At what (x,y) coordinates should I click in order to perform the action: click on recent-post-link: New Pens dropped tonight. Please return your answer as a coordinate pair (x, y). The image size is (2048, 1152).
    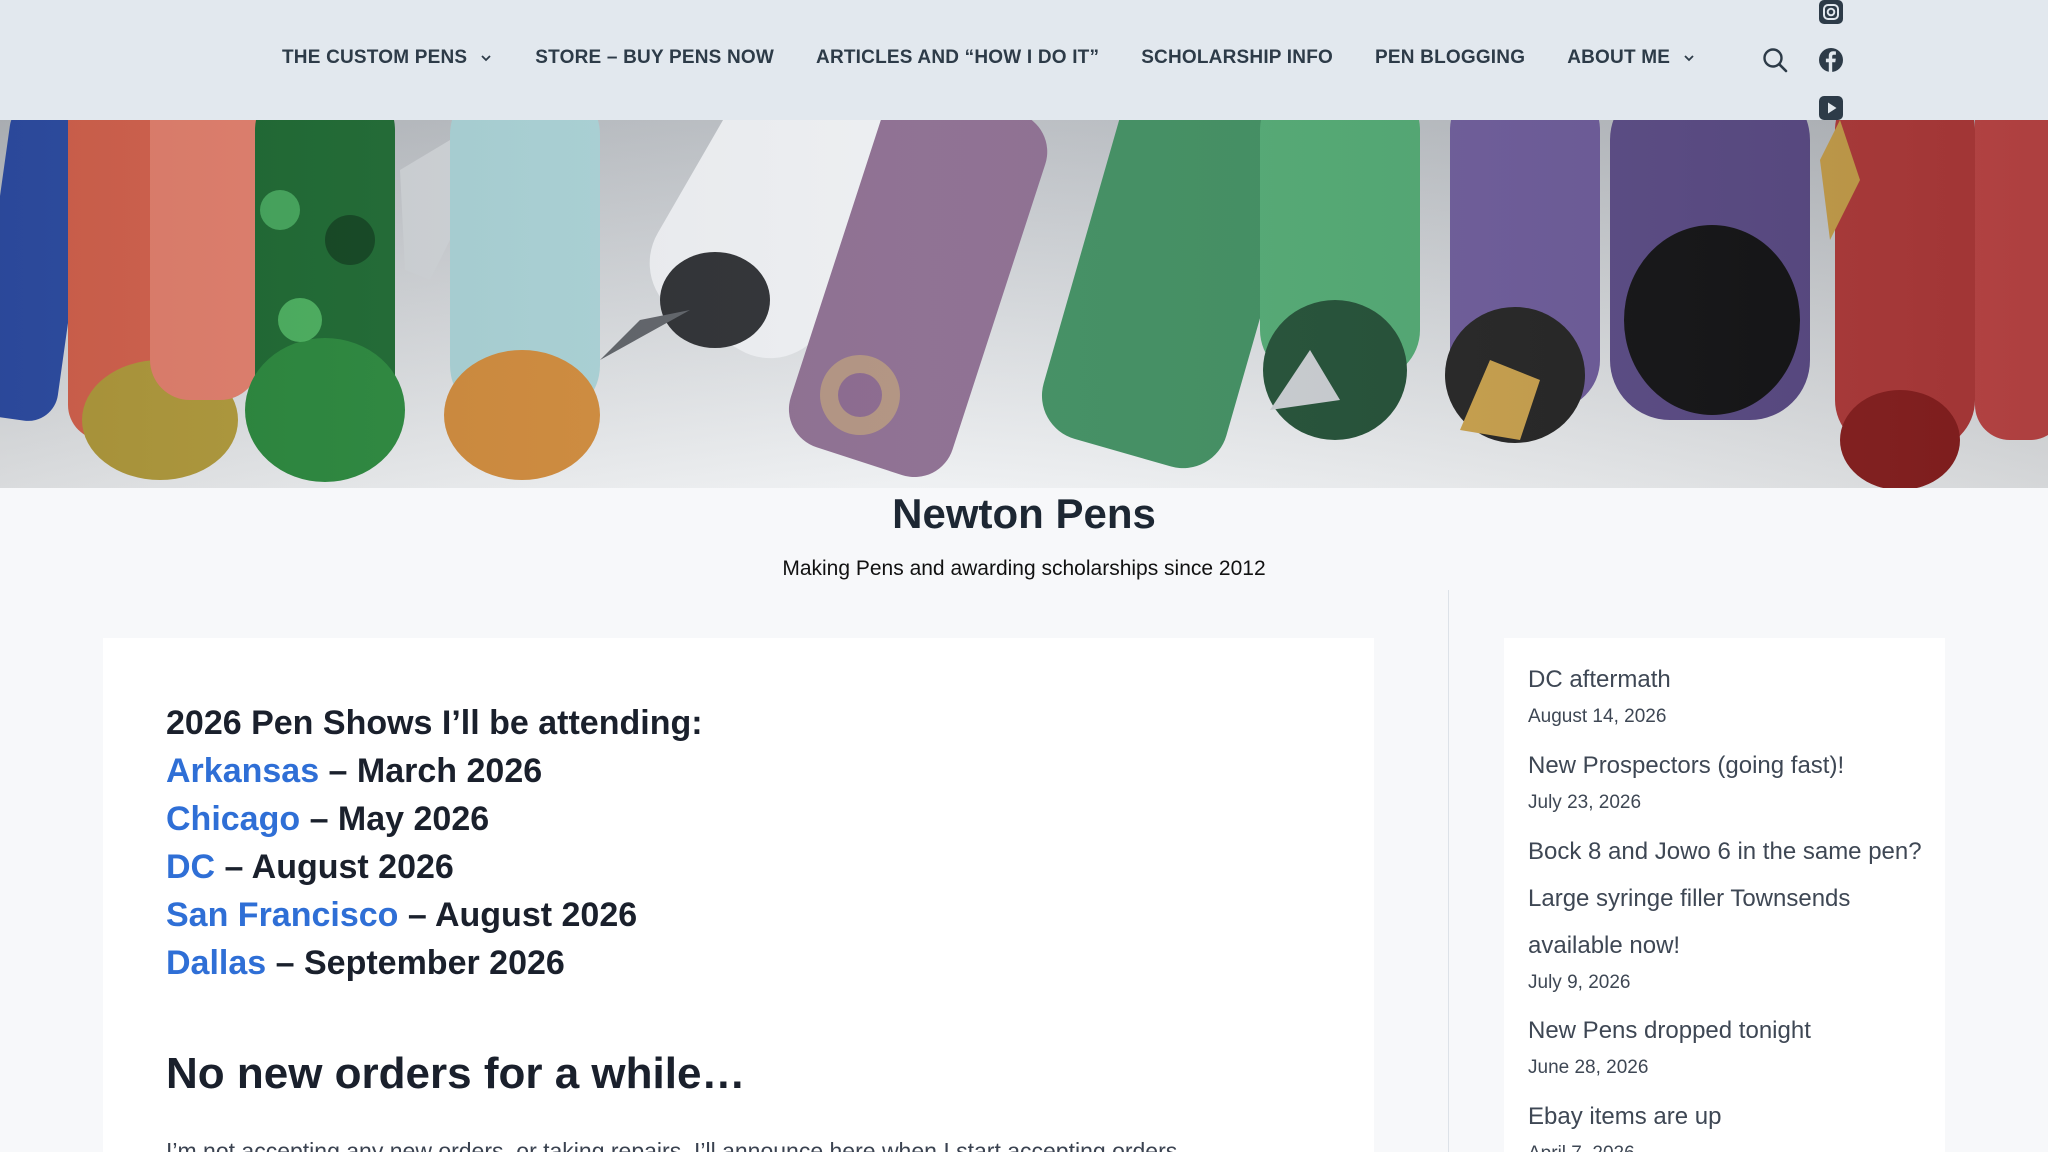
    Looking at the image, I should click on (1728, 1030).